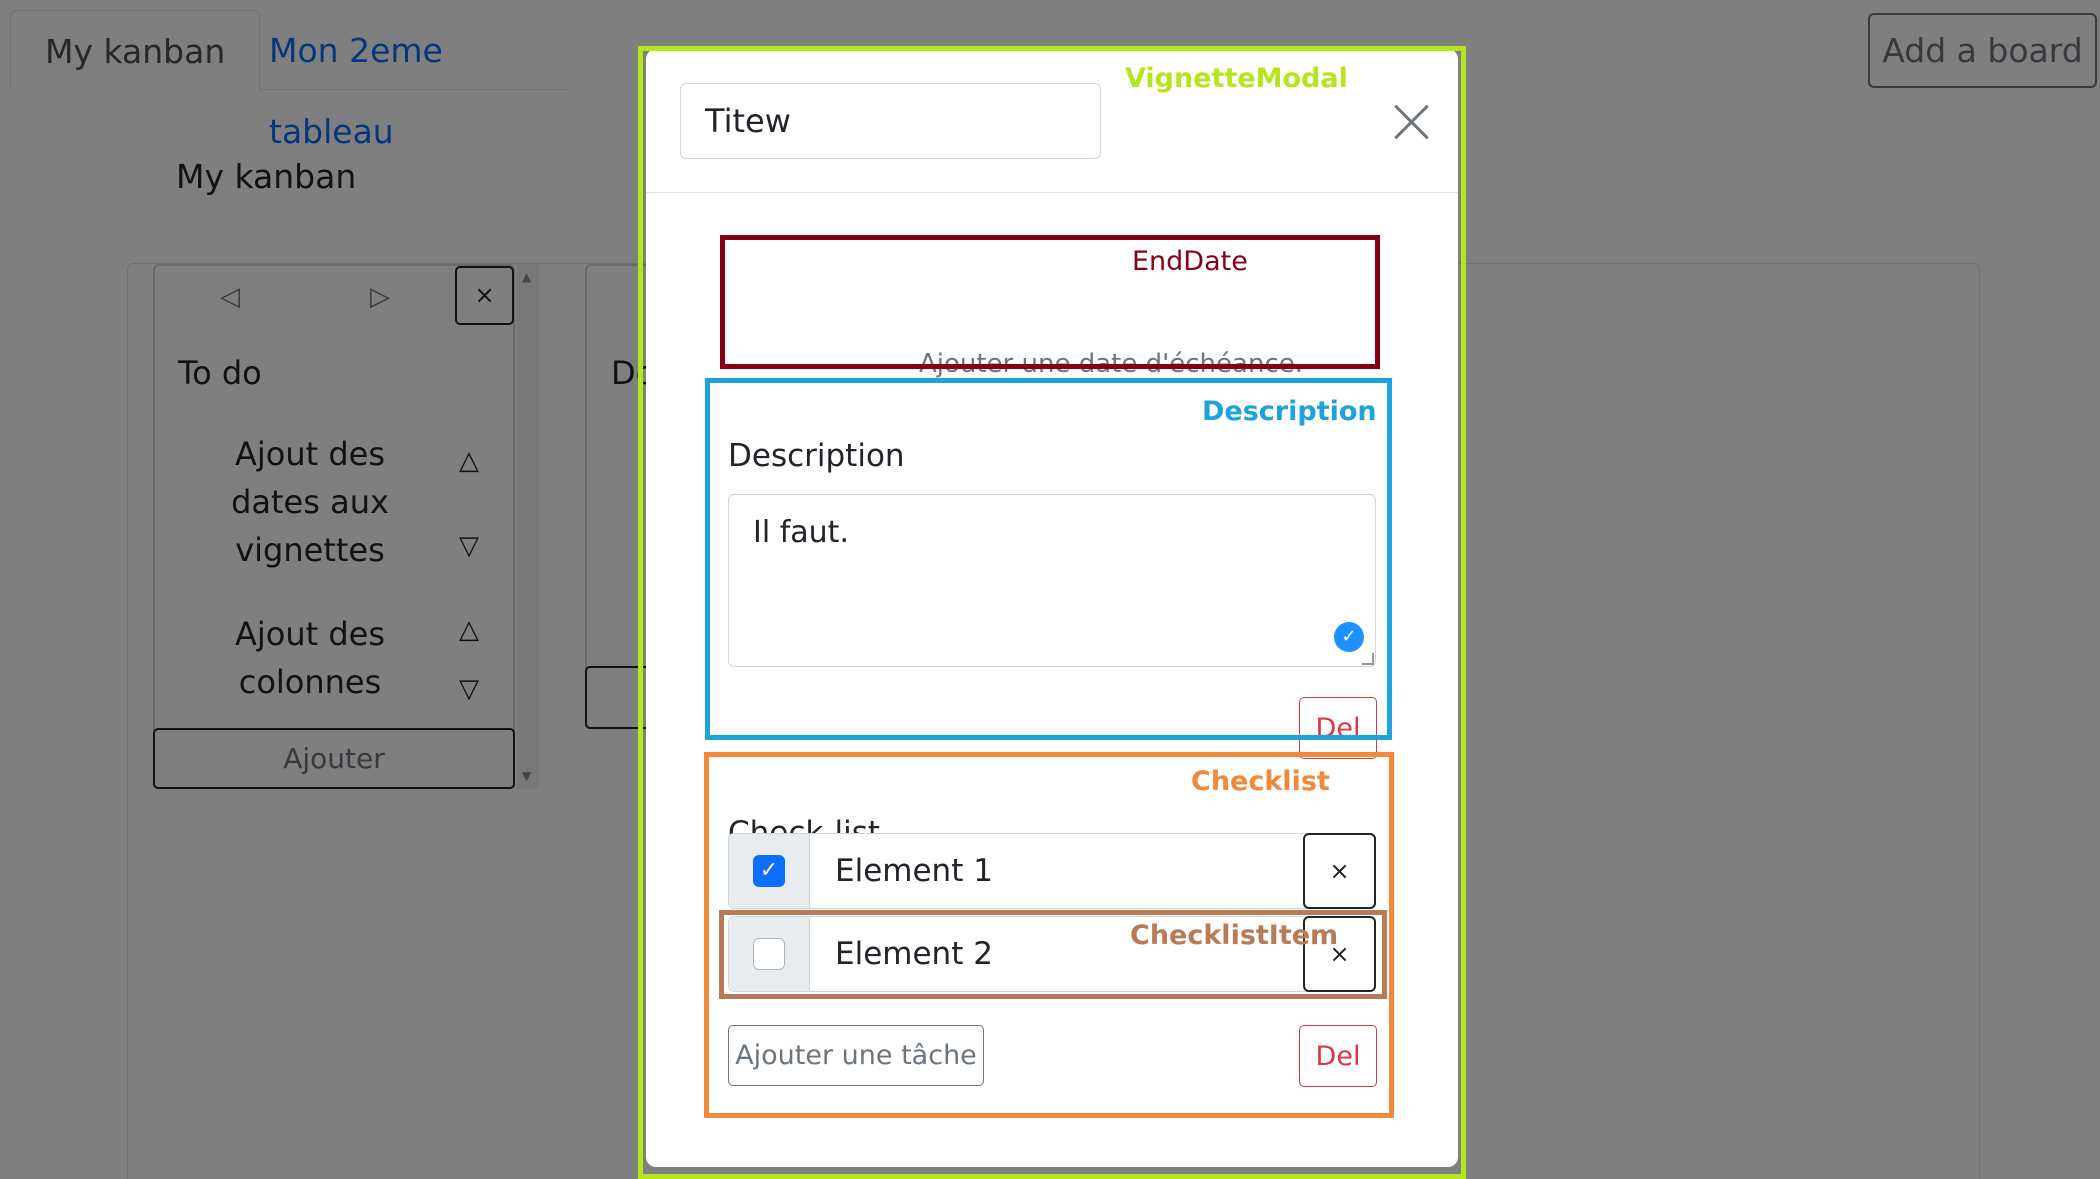  I want to click on description-heading: Description, so click(816, 456).